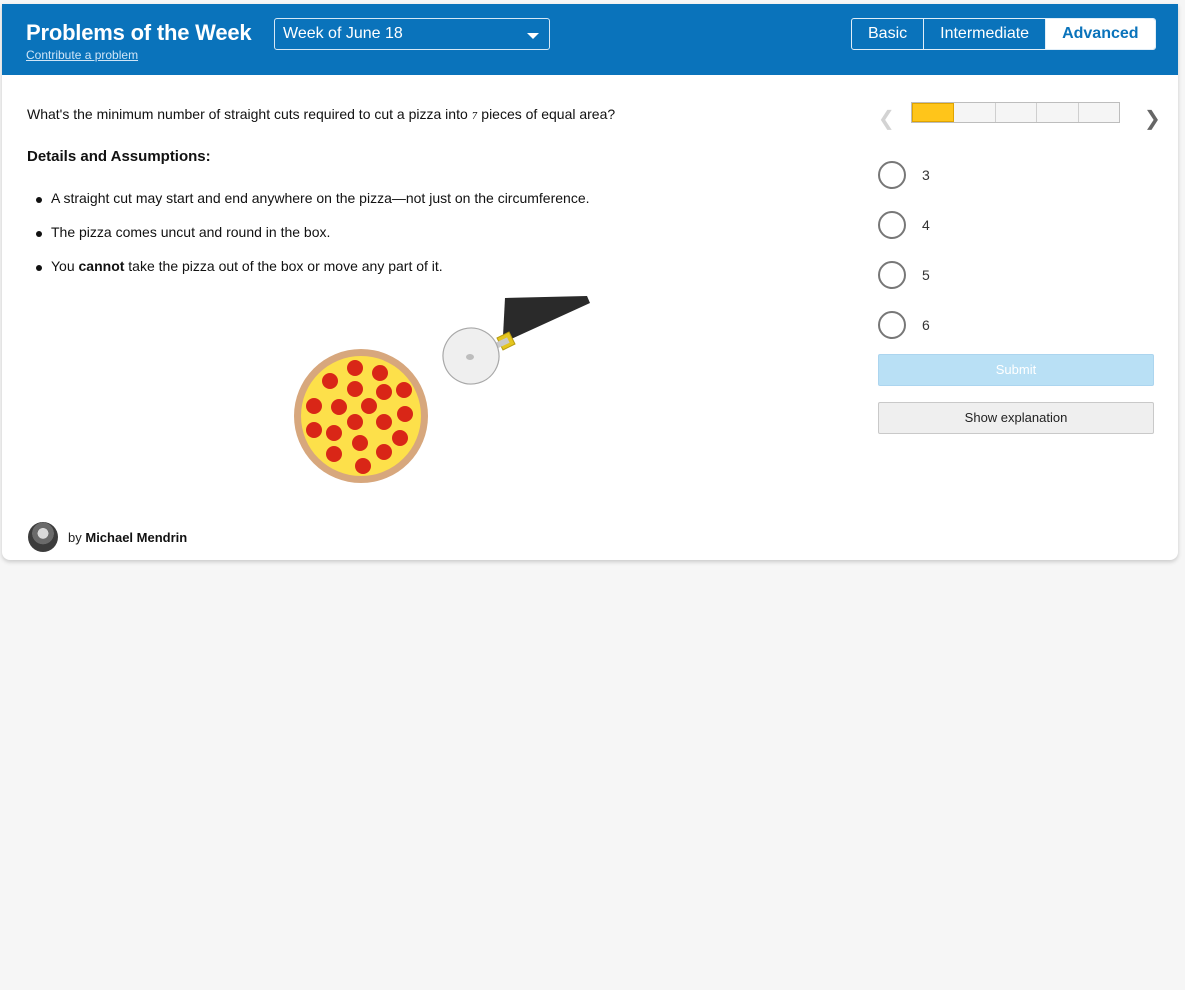 The width and height of the screenshot is (1185, 990). What do you see at coordinates (101, 266) in the screenshot?
I see `bullet-emphasis: cannot` at bounding box center [101, 266].